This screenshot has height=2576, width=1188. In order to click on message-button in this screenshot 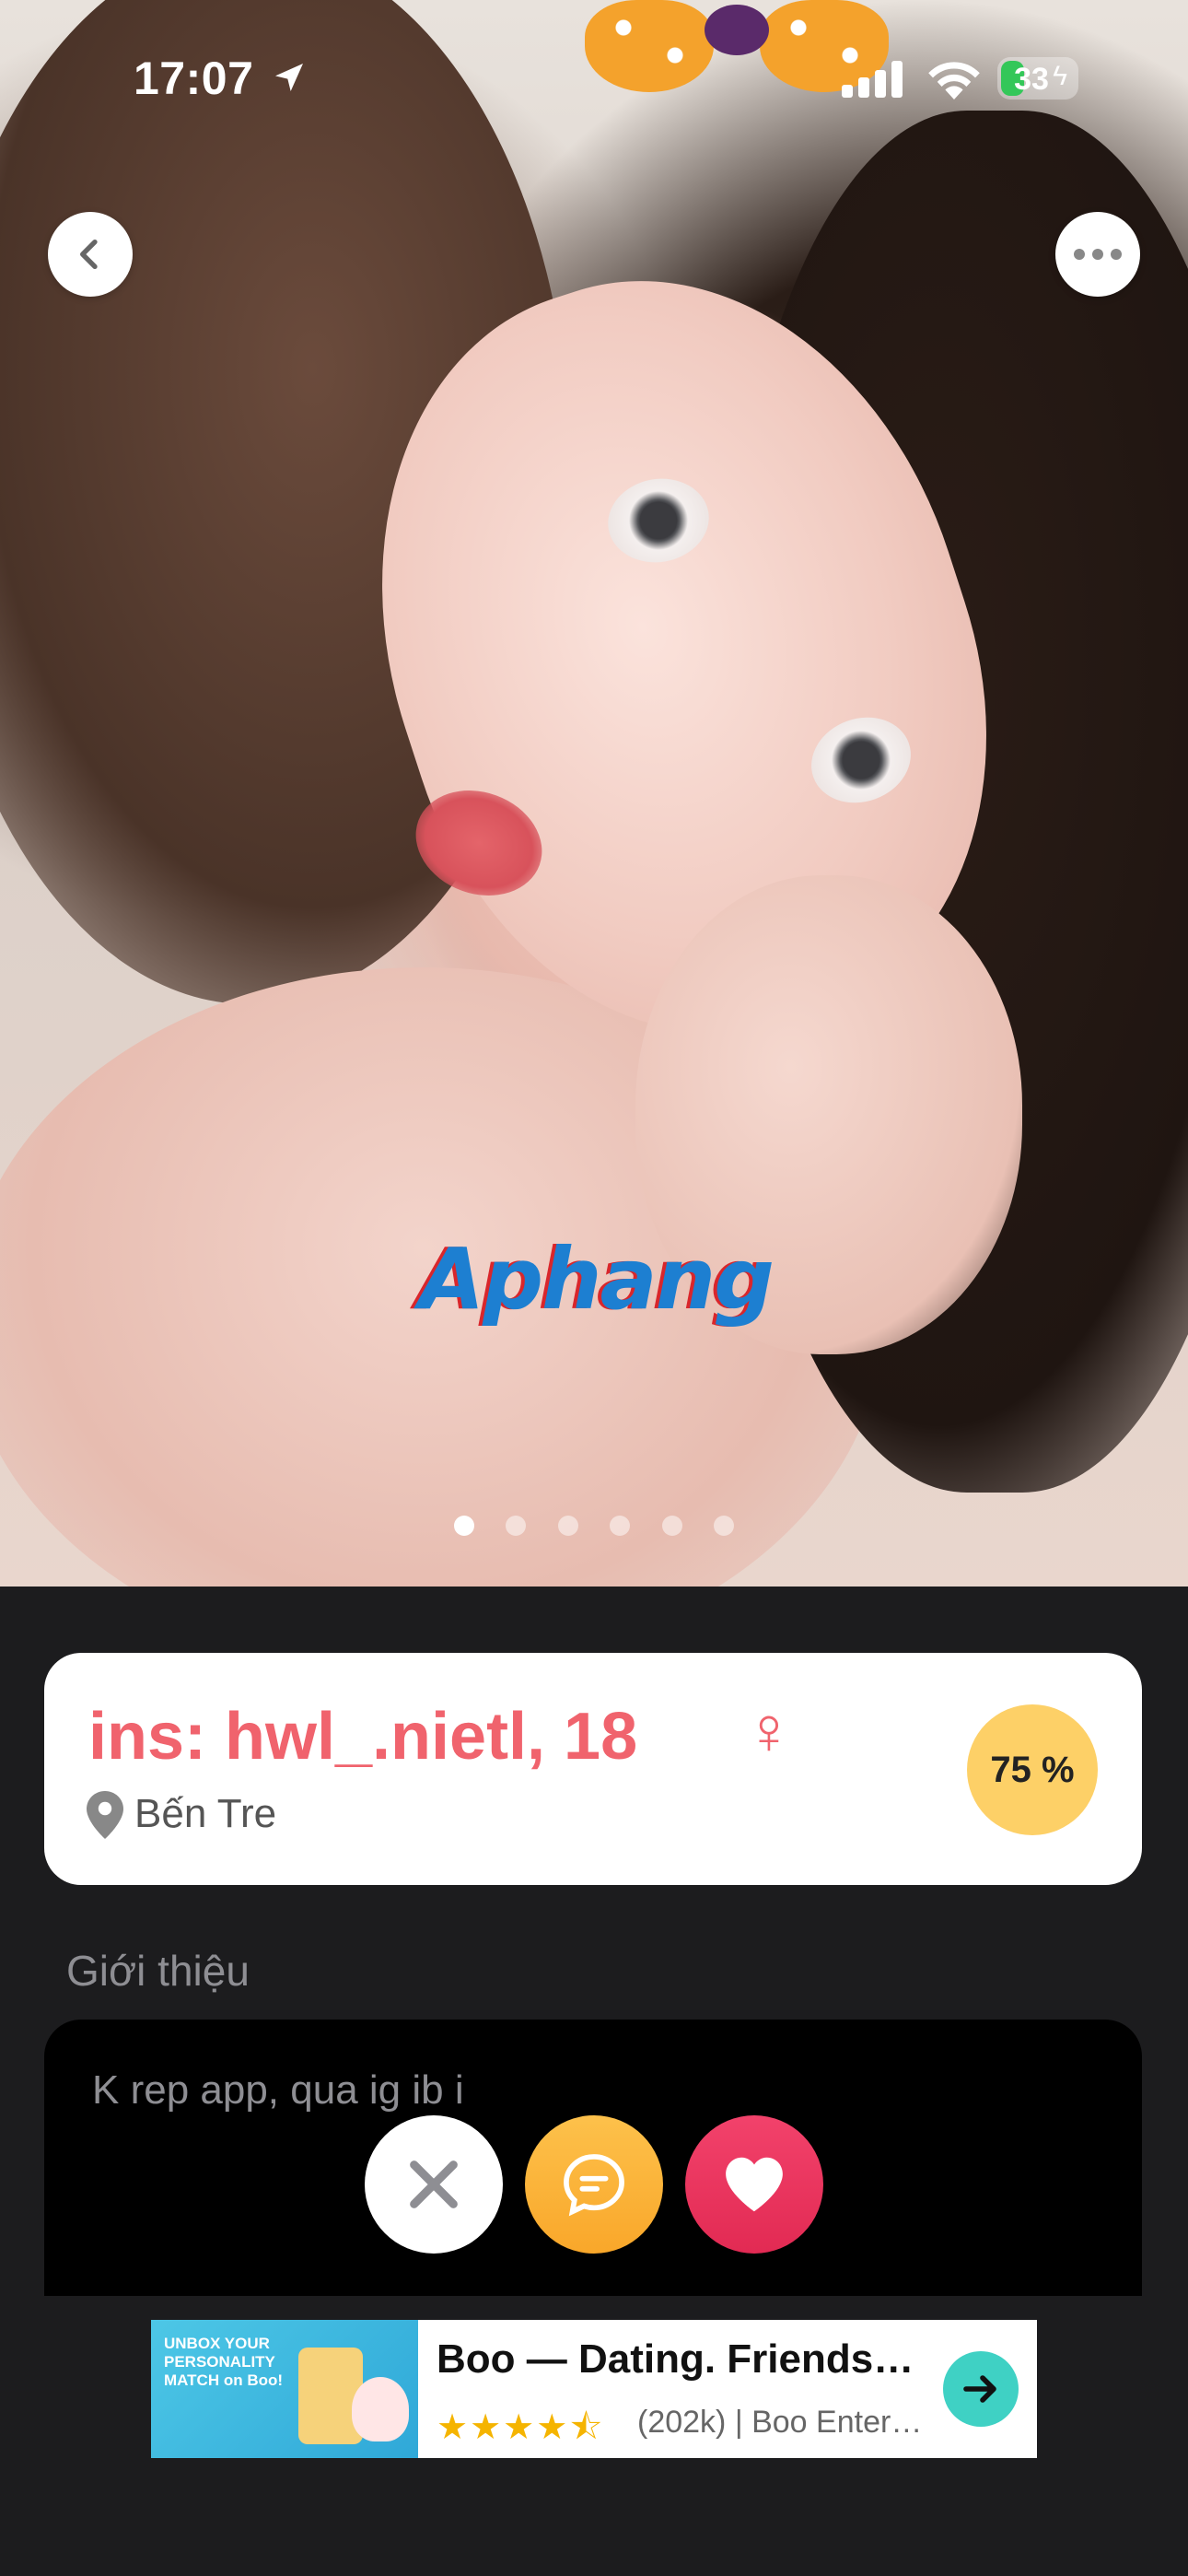, I will do `click(594, 2184)`.